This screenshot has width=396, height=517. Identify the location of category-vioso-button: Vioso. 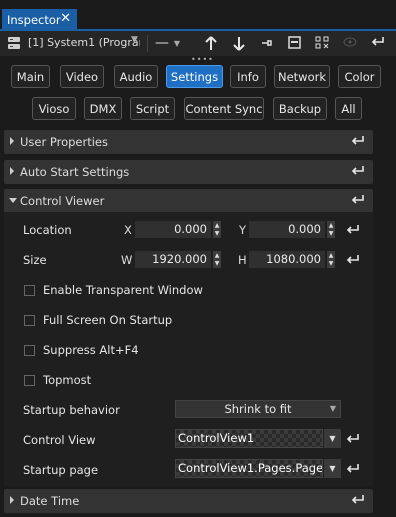
(54, 108).